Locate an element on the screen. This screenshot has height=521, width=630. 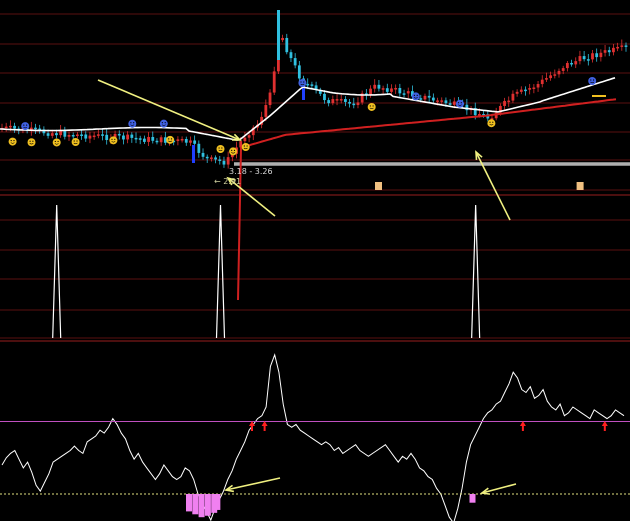
up-arrow-icon is located at coordinates (604, 426).